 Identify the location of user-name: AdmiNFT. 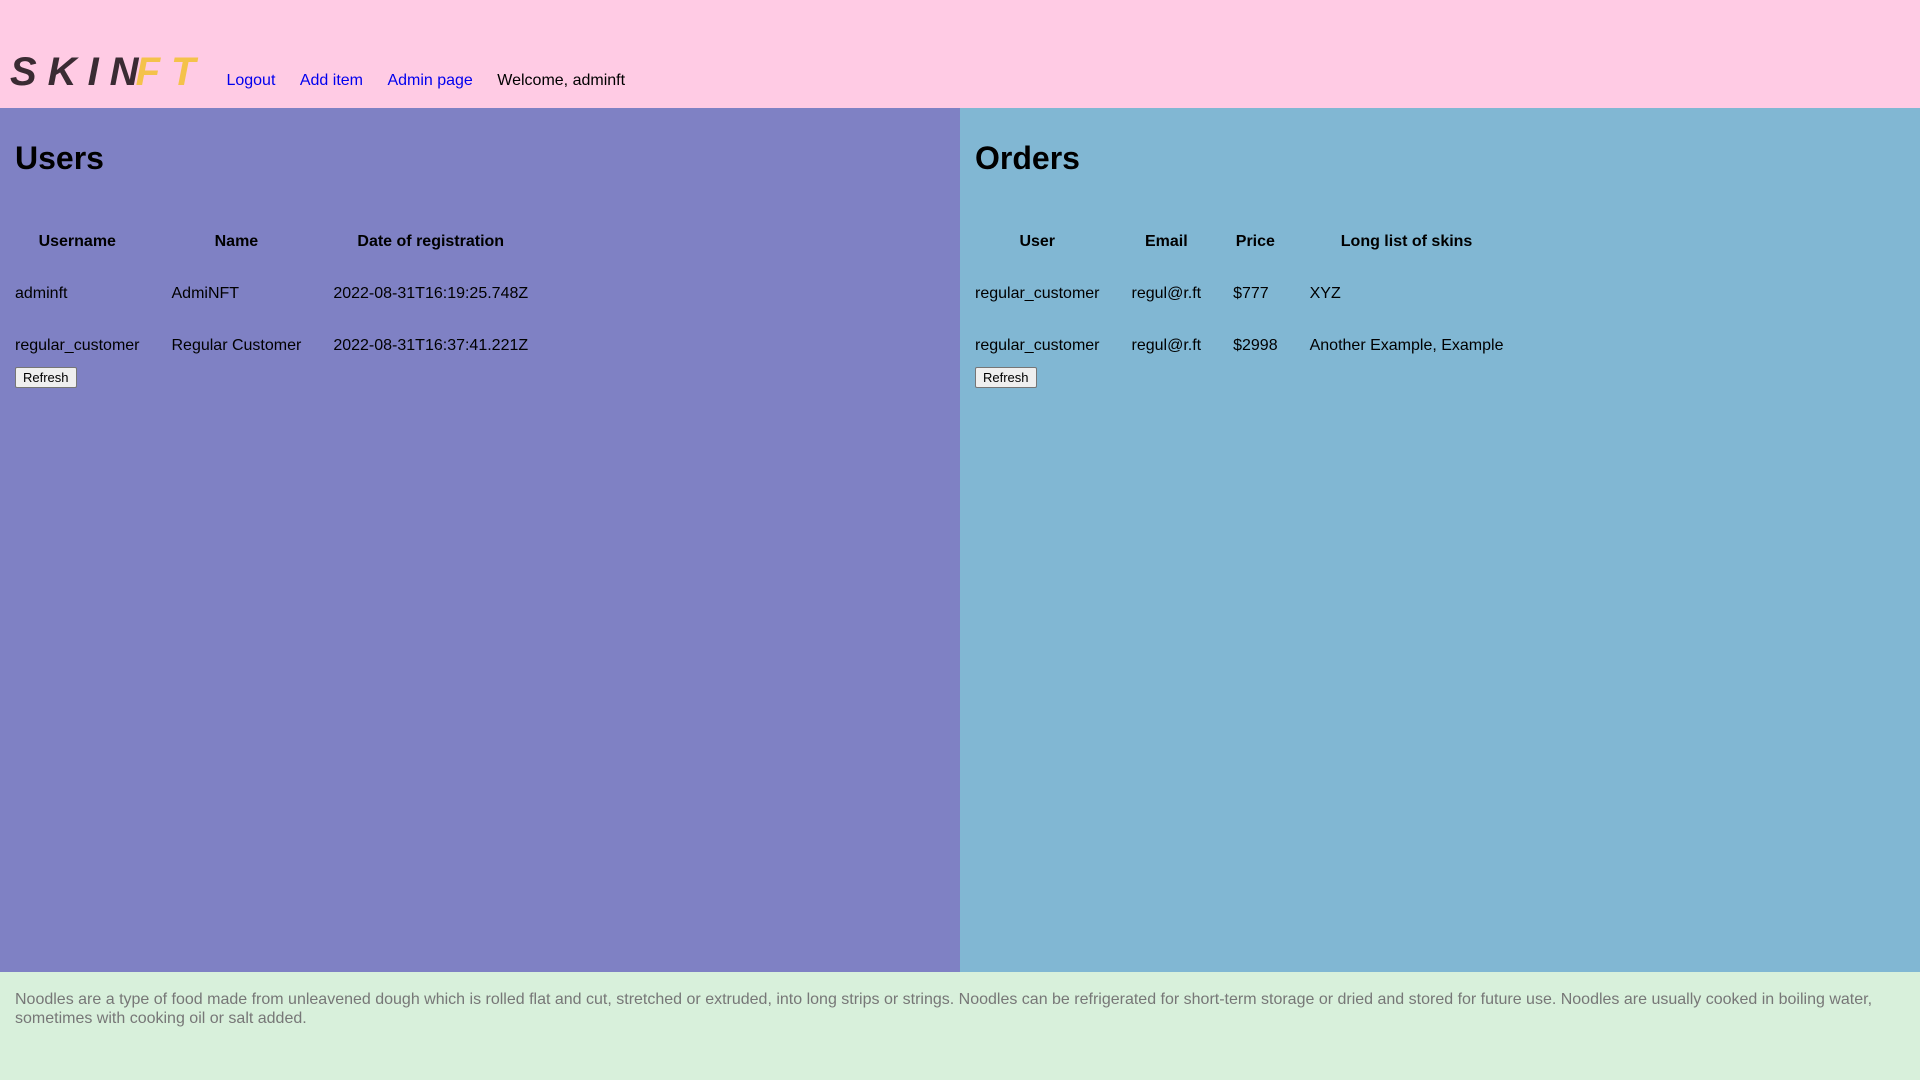
(205, 293).